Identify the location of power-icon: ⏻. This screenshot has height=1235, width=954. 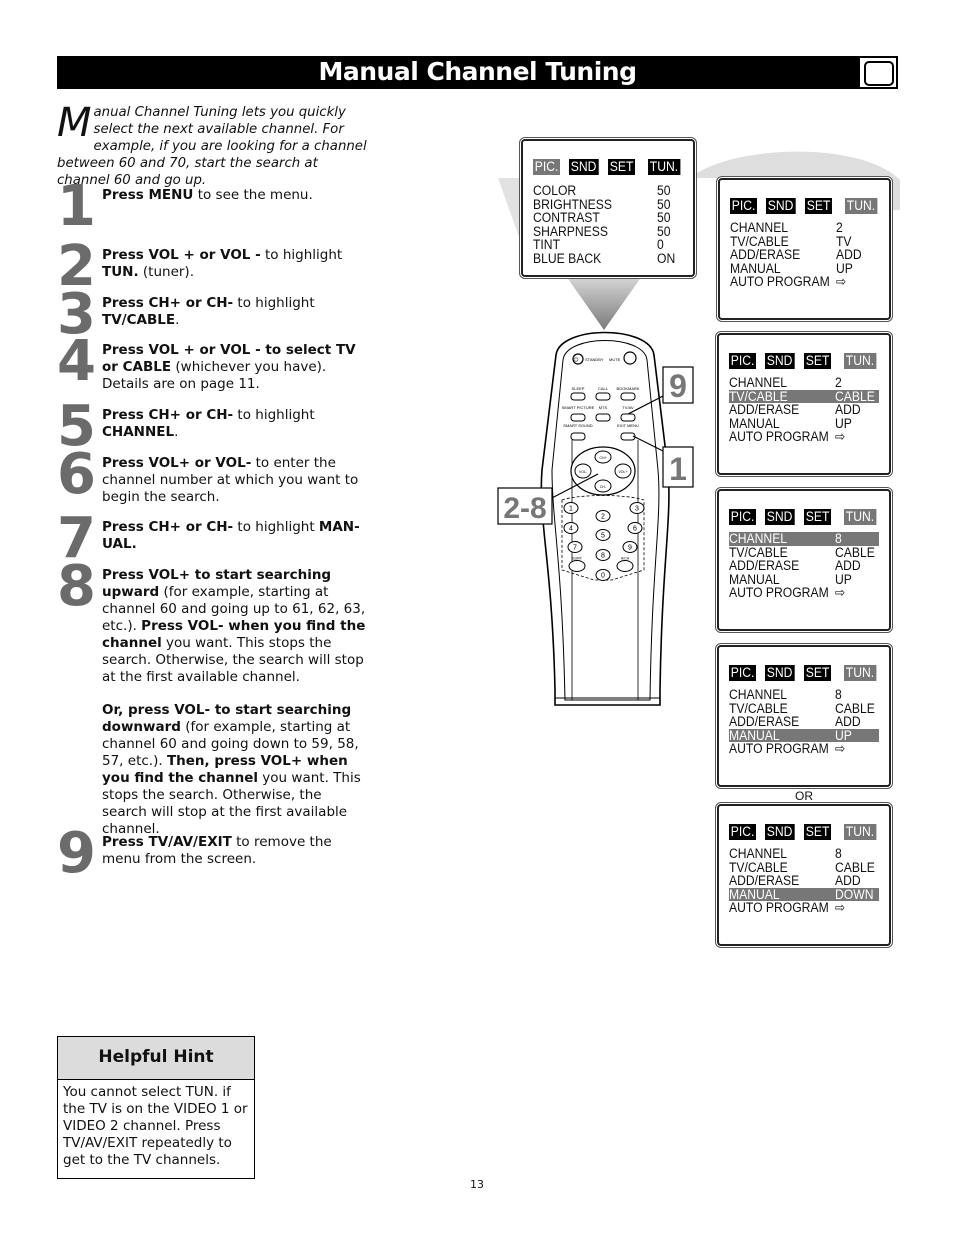
(576, 360).